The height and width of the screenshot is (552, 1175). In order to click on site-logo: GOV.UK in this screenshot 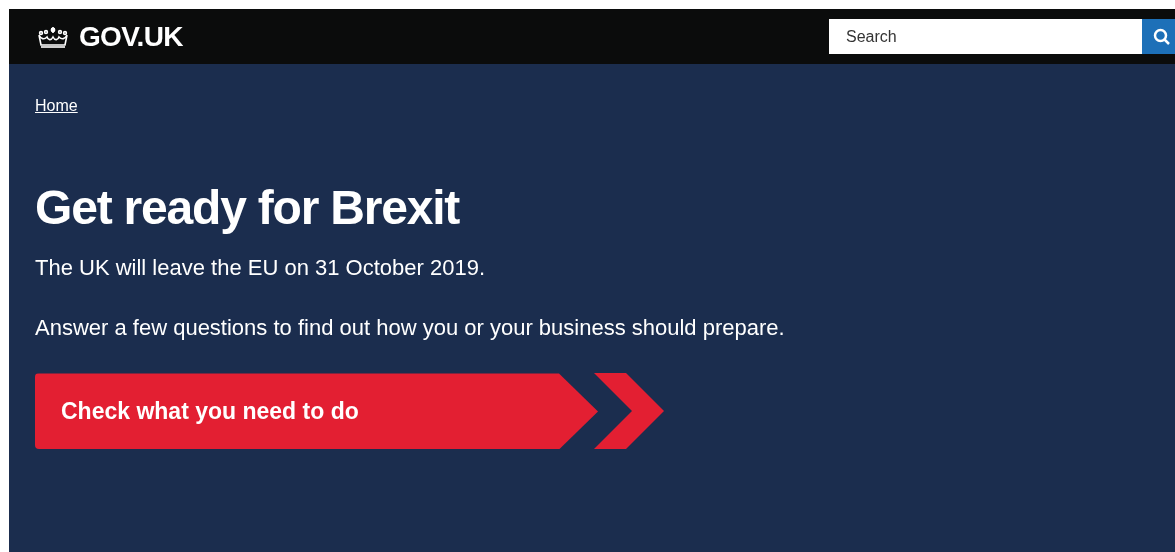, I will do `click(109, 36)`.